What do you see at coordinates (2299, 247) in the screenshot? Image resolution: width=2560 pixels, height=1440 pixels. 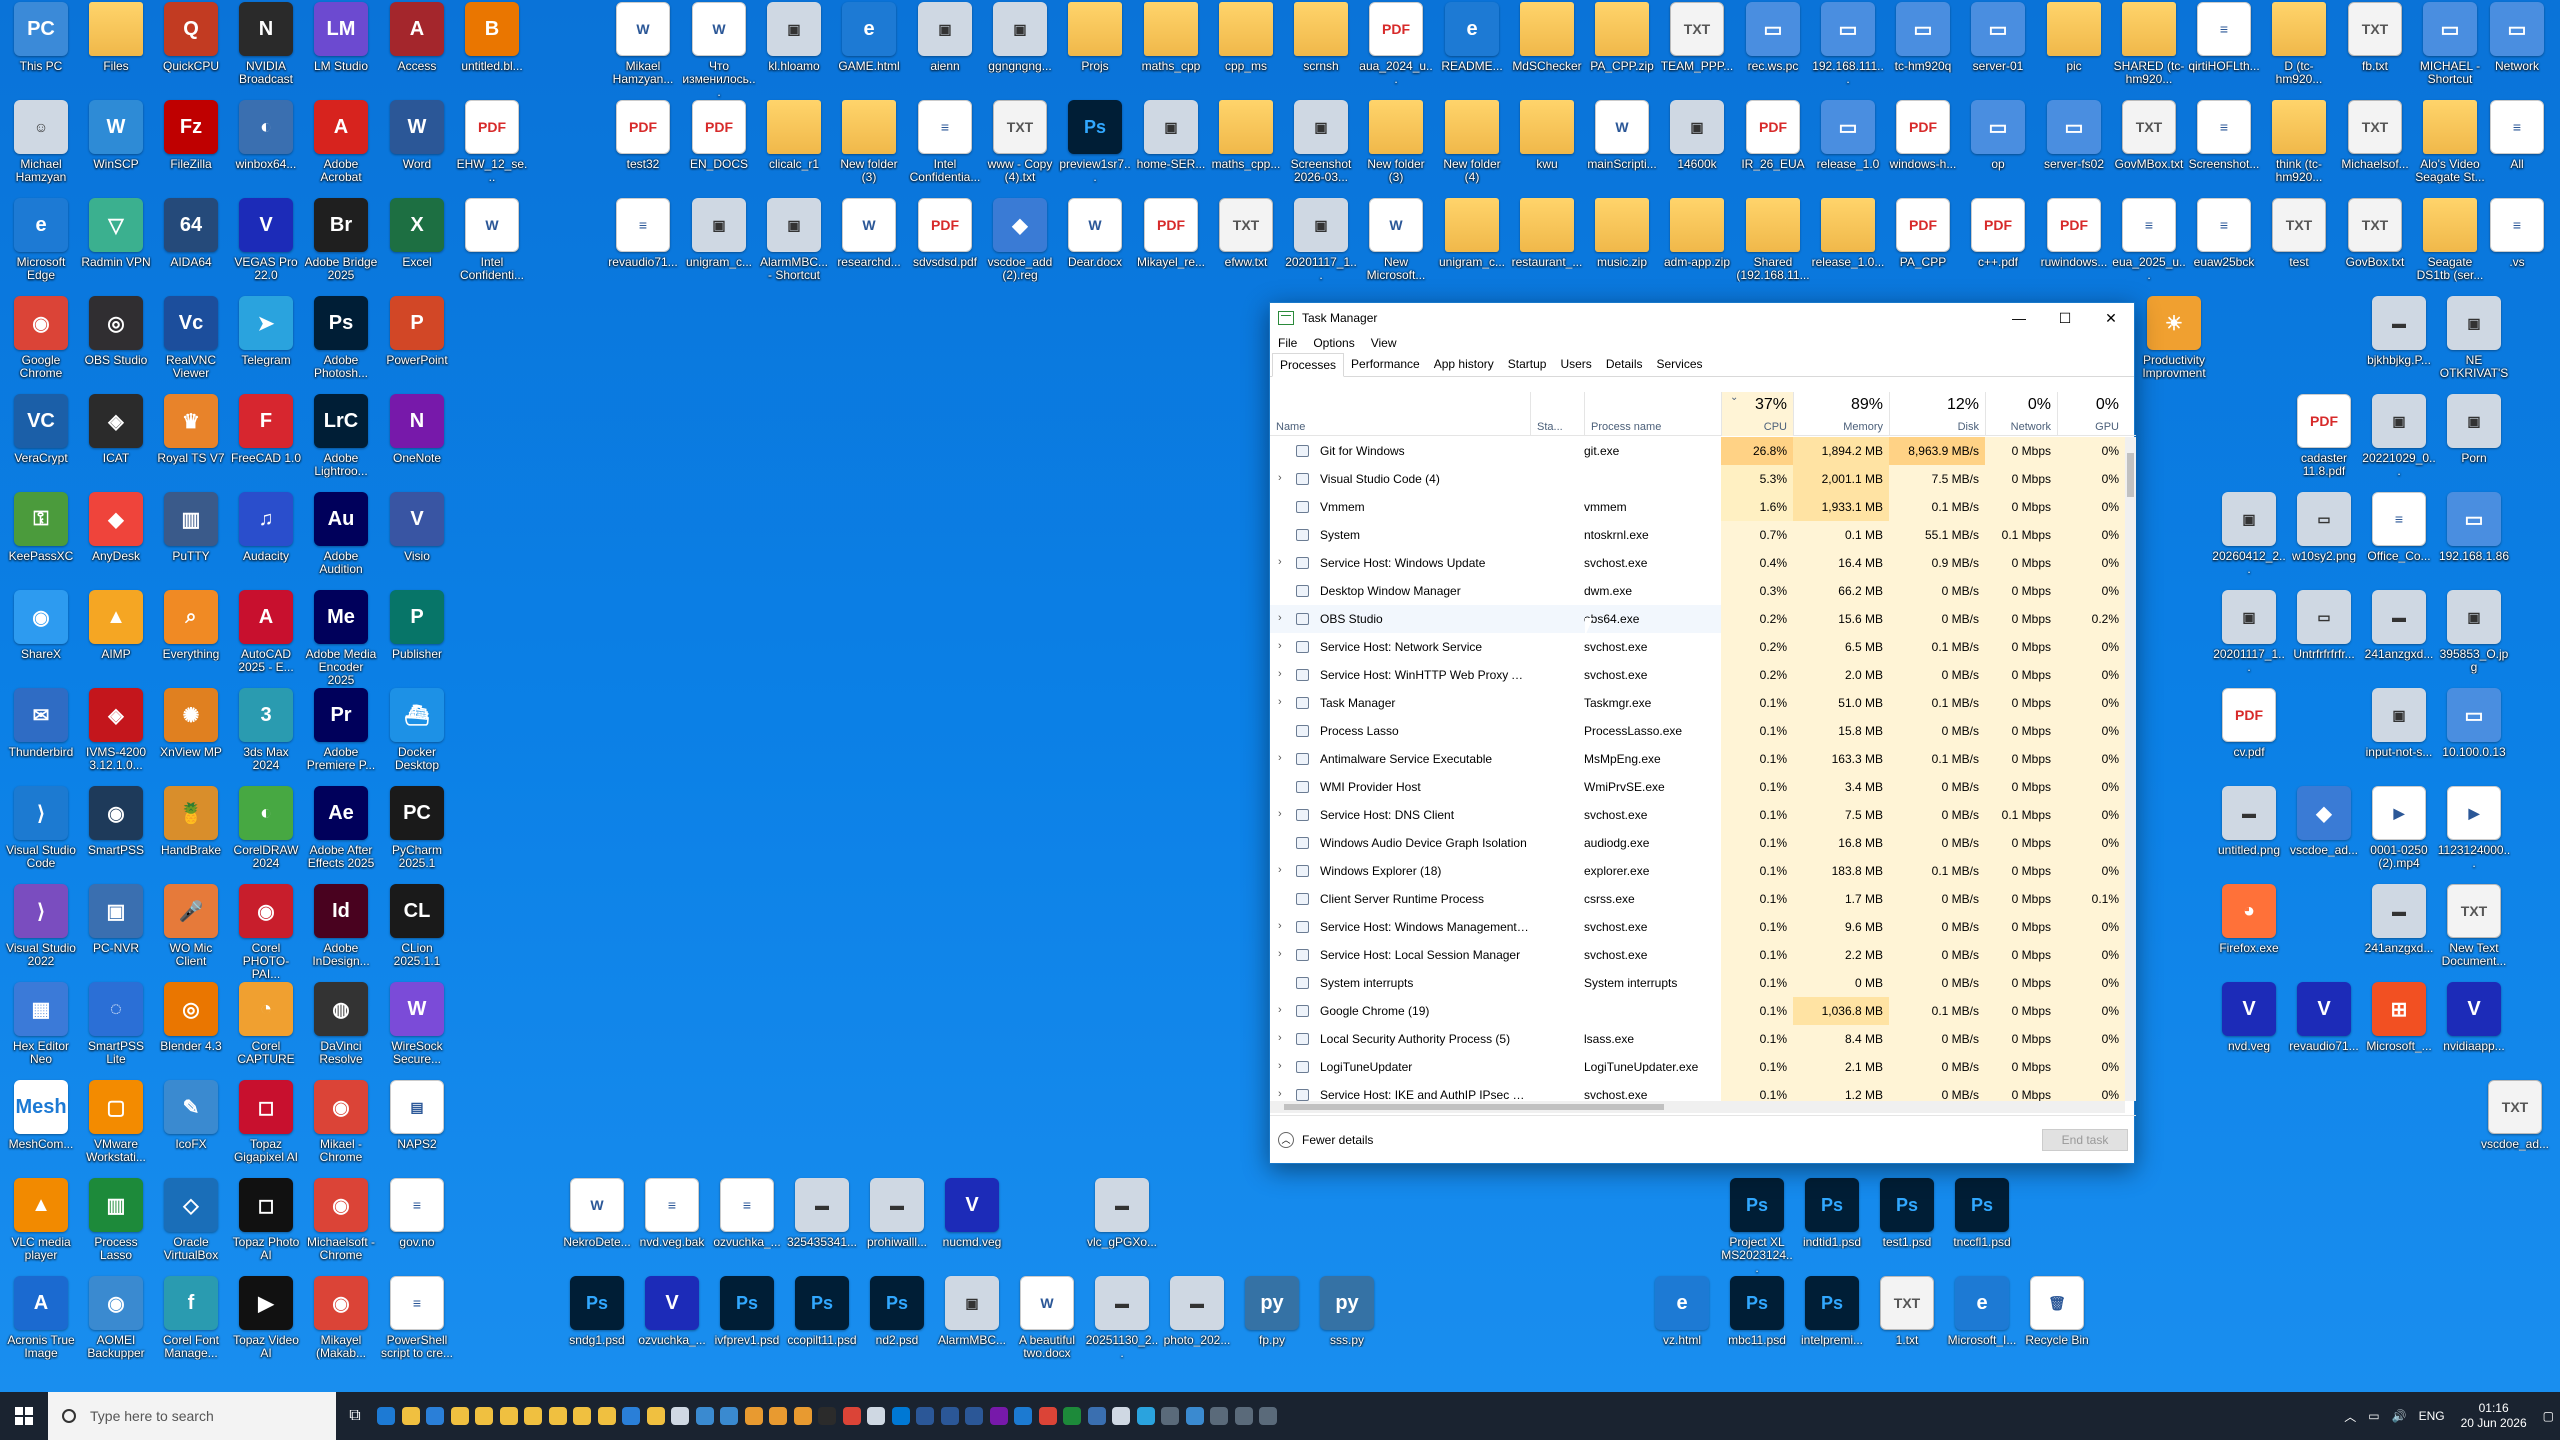 I see `desktop-icon: TXT test` at bounding box center [2299, 247].